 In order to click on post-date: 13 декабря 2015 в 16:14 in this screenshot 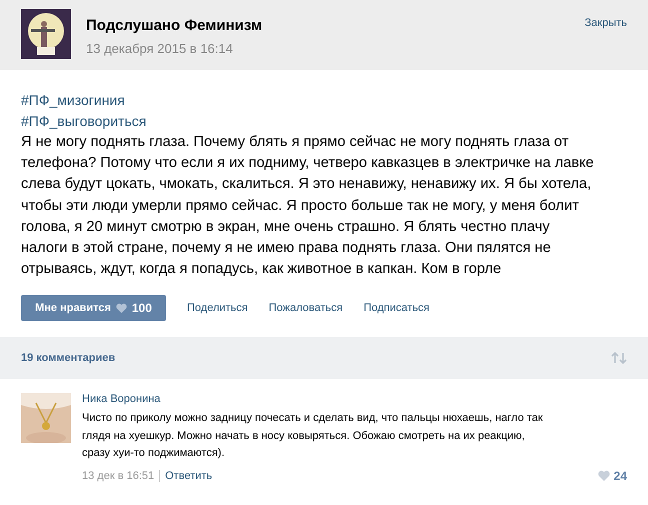, I will do `click(160, 48)`.